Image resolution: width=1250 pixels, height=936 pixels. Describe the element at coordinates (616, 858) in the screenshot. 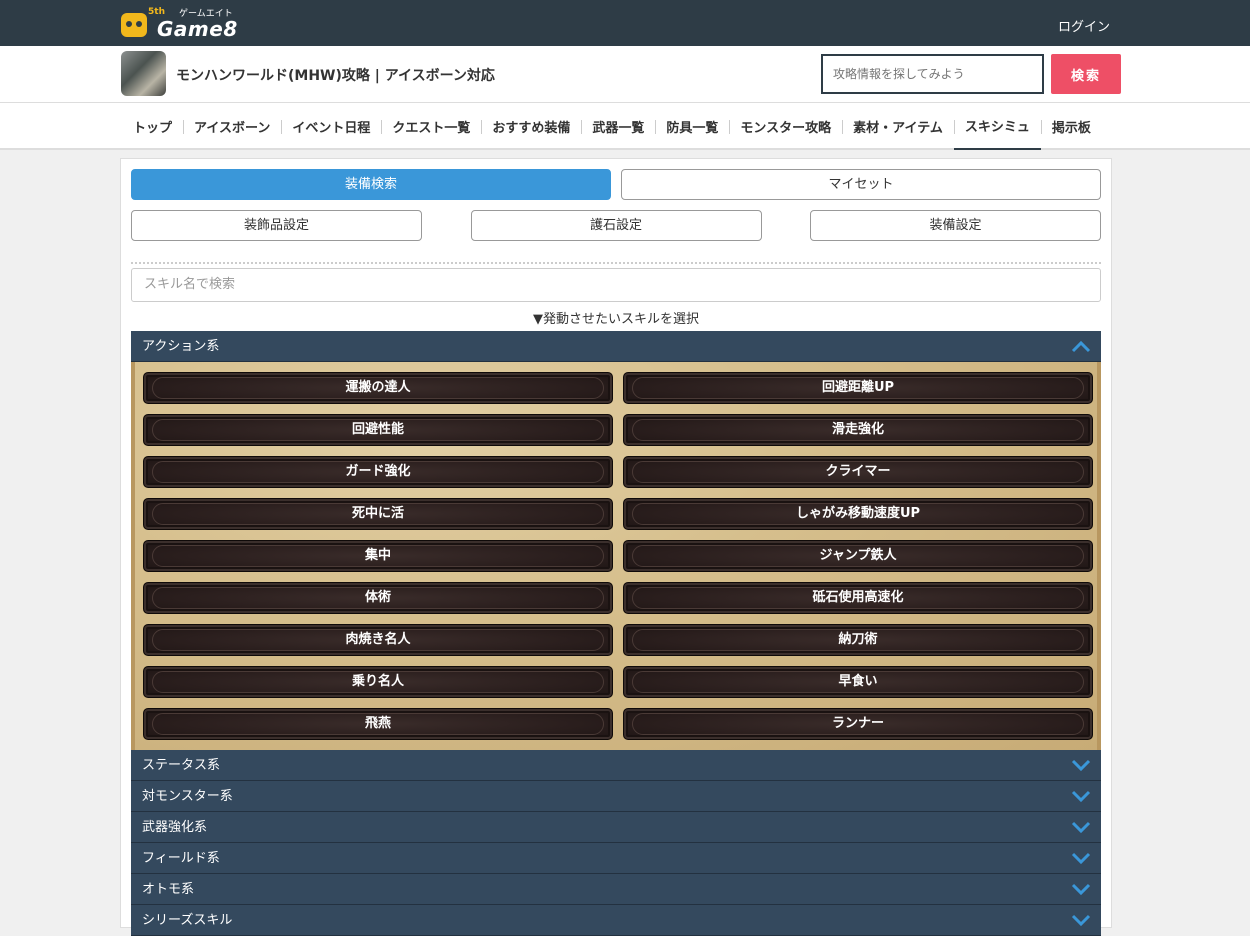

I see `category-field: フィールド系` at that location.